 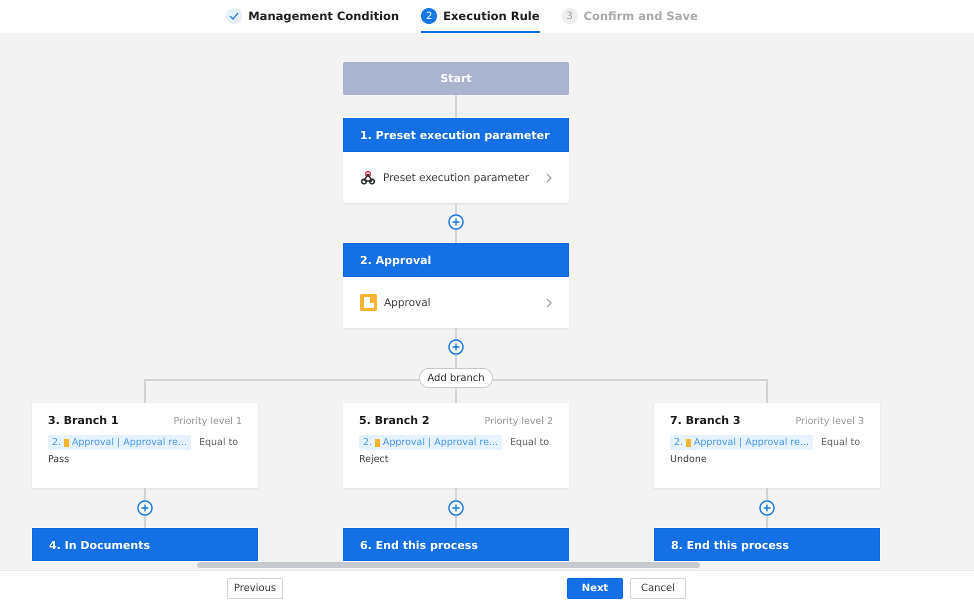 What do you see at coordinates (518, 421) in the screenshot?
I see `priority-label: Priority level 2` at bounding box center [518, 421].